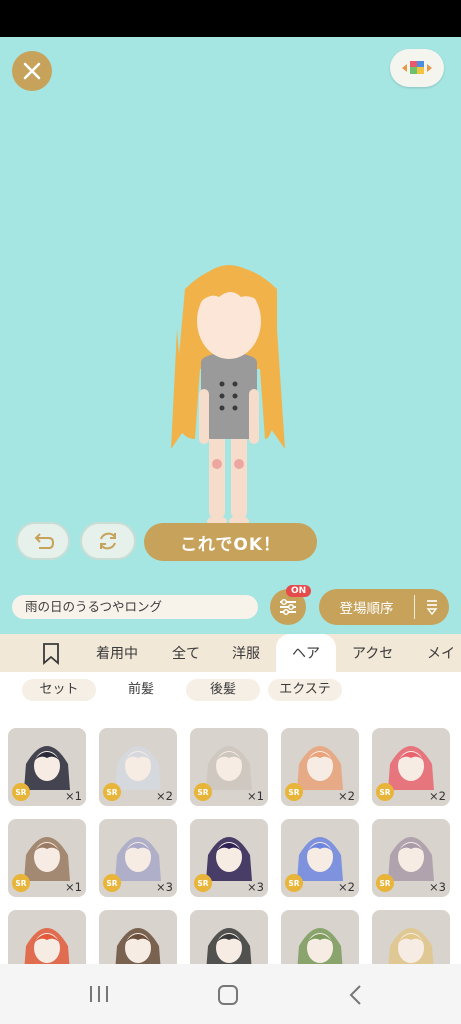 The image size is (461, 1024). I want to click on item-name: 雨の日のうるつやロング, so click(135, 607).